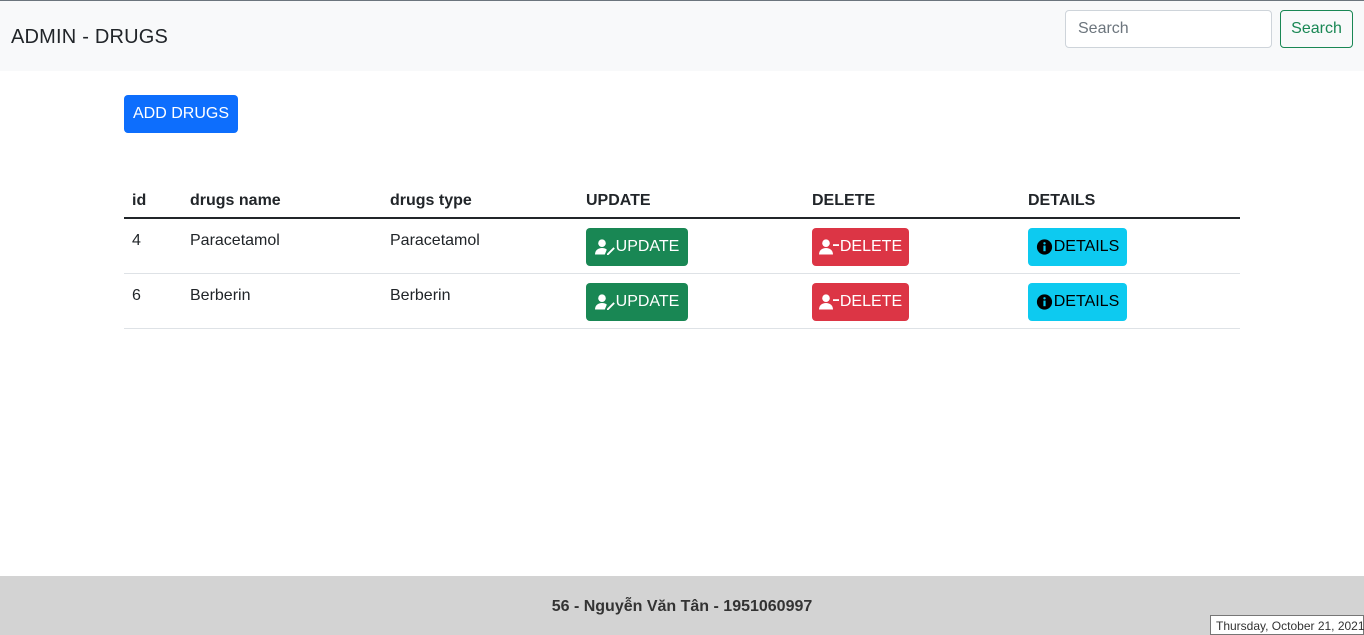 This screenshot has height=635, width=1364. What do you see at coordinates (90, 37) in the screenshot?
I see `page-title: ADMIN - DRUGS` at bounding box center [90, 37].